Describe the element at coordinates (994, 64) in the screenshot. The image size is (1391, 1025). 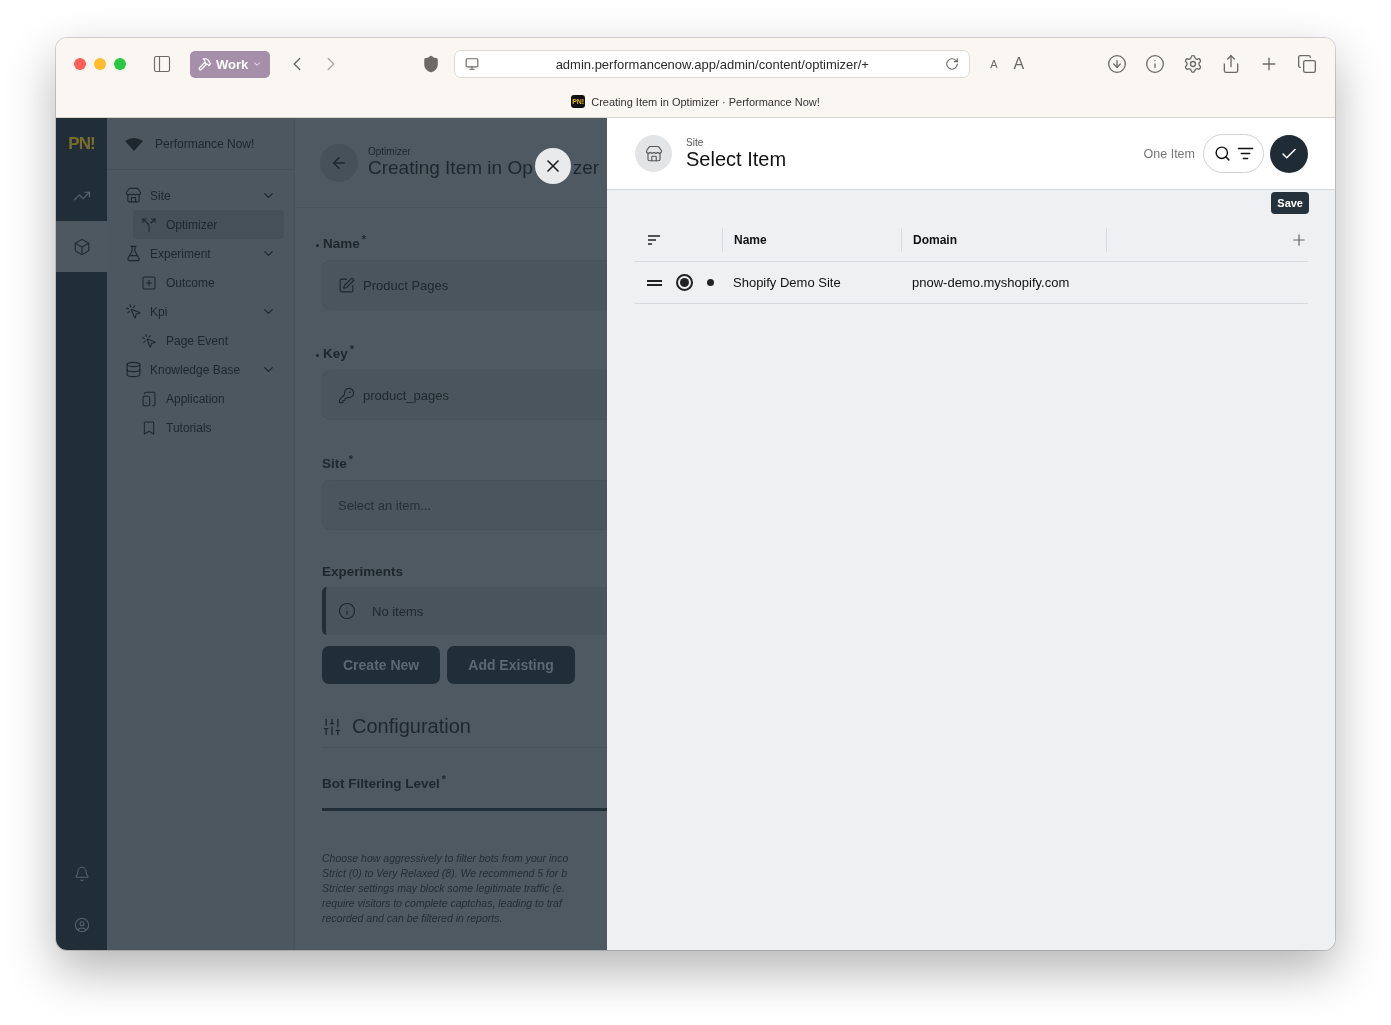
I see `smaller-text-button: A` at that location.